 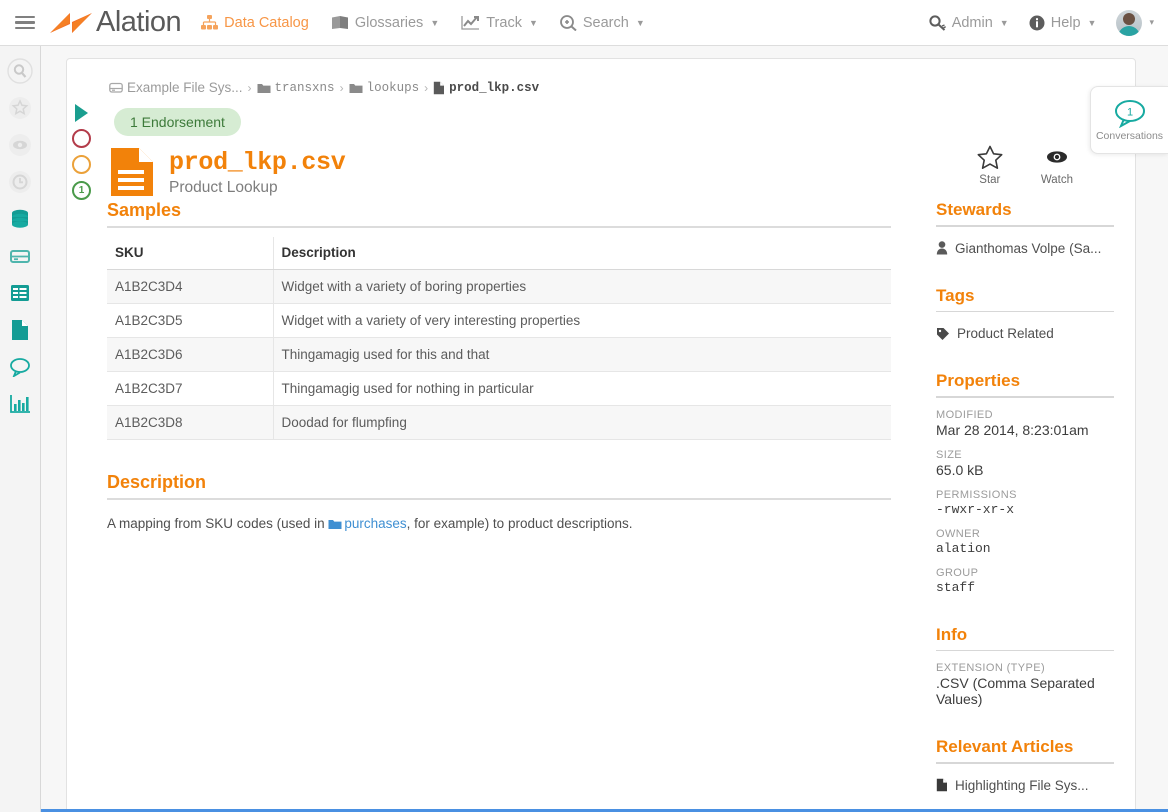 I want to click on warning-ring-amber, so click(x=81, y=164).